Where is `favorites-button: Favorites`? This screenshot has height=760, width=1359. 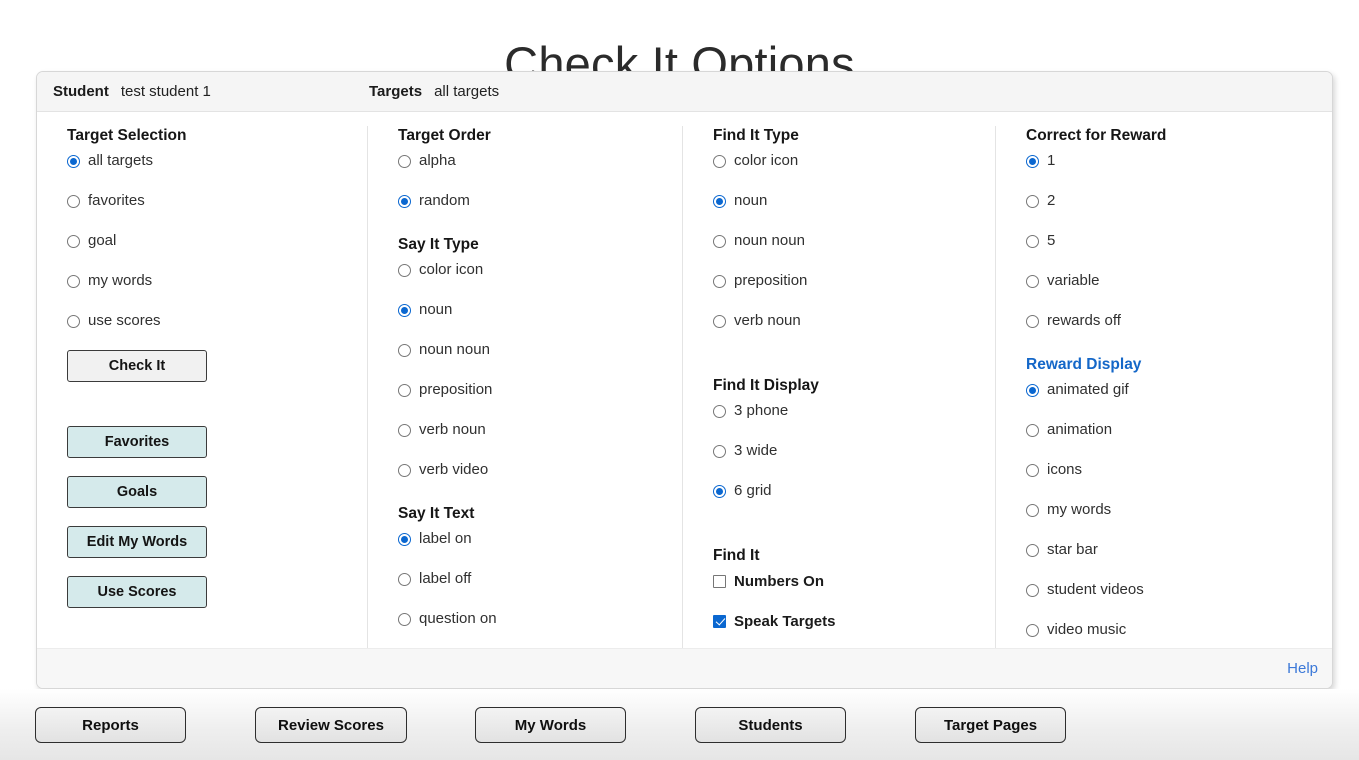
favorites-button: Favorites is located at coordinates (137, 442).